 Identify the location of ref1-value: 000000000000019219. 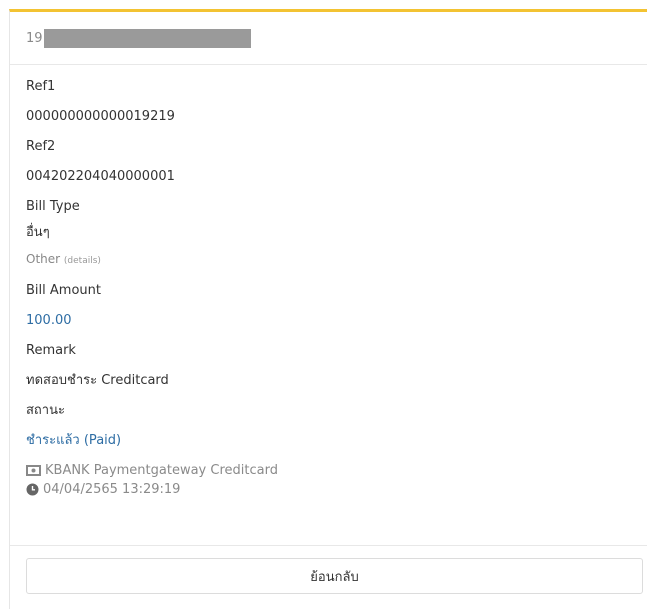
(100, 116).